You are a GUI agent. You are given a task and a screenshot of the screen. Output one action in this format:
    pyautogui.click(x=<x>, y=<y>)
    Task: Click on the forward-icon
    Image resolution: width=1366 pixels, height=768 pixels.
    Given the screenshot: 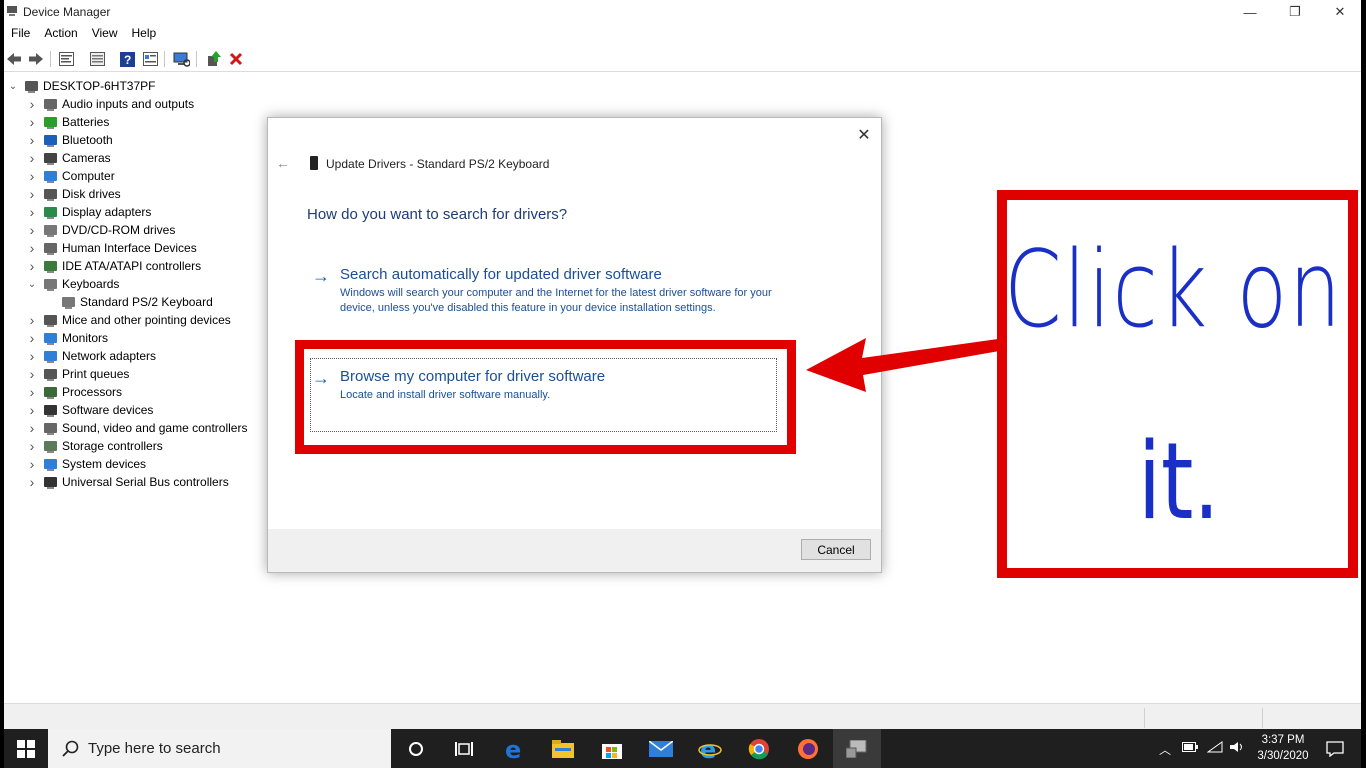 What is the action you would take?
    pyautogui.click(x=36, y=59)
    